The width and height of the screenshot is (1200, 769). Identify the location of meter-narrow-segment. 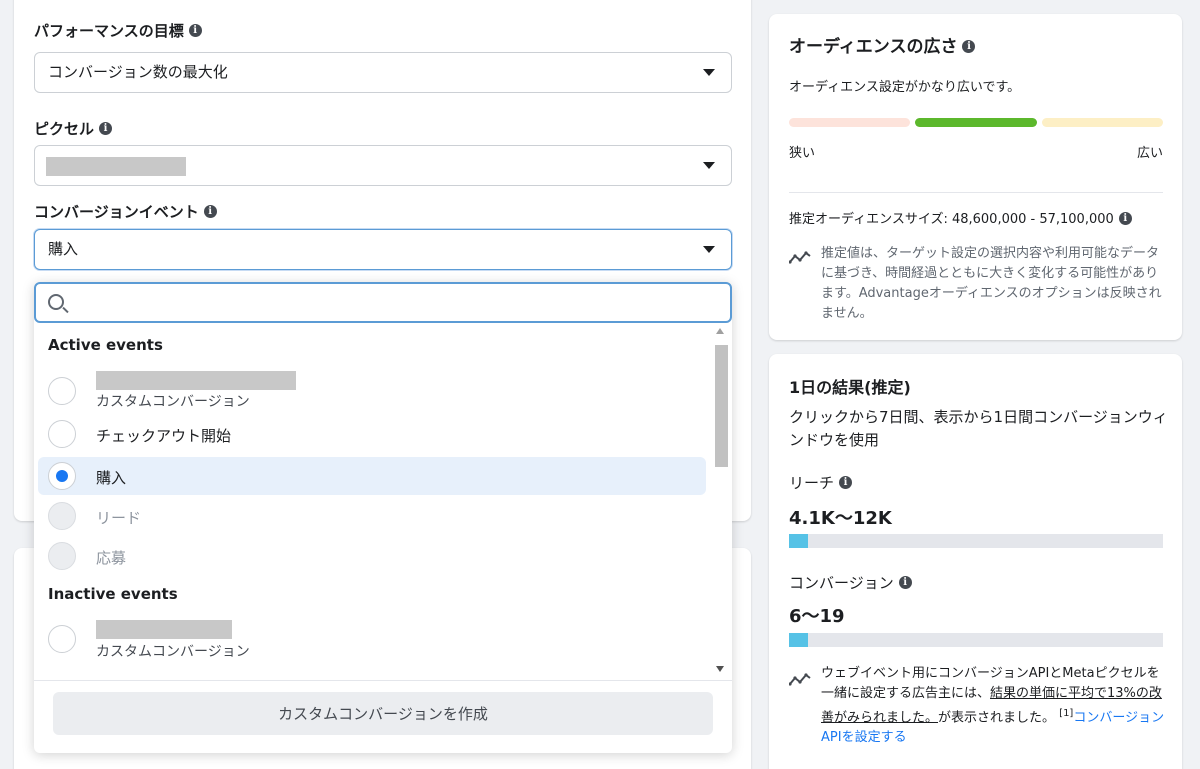
(849, 122).